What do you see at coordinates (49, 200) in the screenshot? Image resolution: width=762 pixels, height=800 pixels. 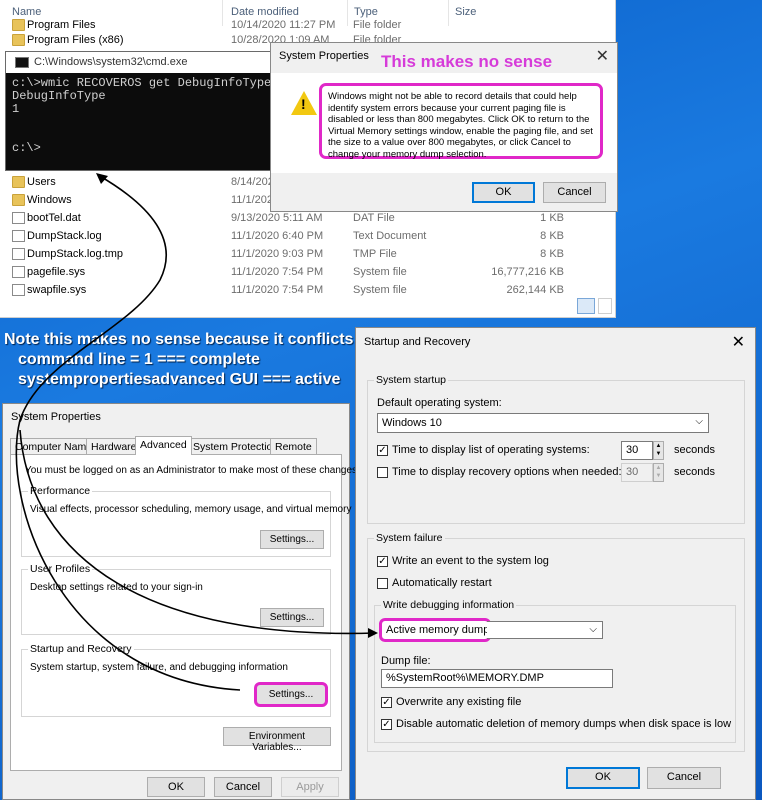 I see `file-name: Windows` at bounding box center [49, 200].